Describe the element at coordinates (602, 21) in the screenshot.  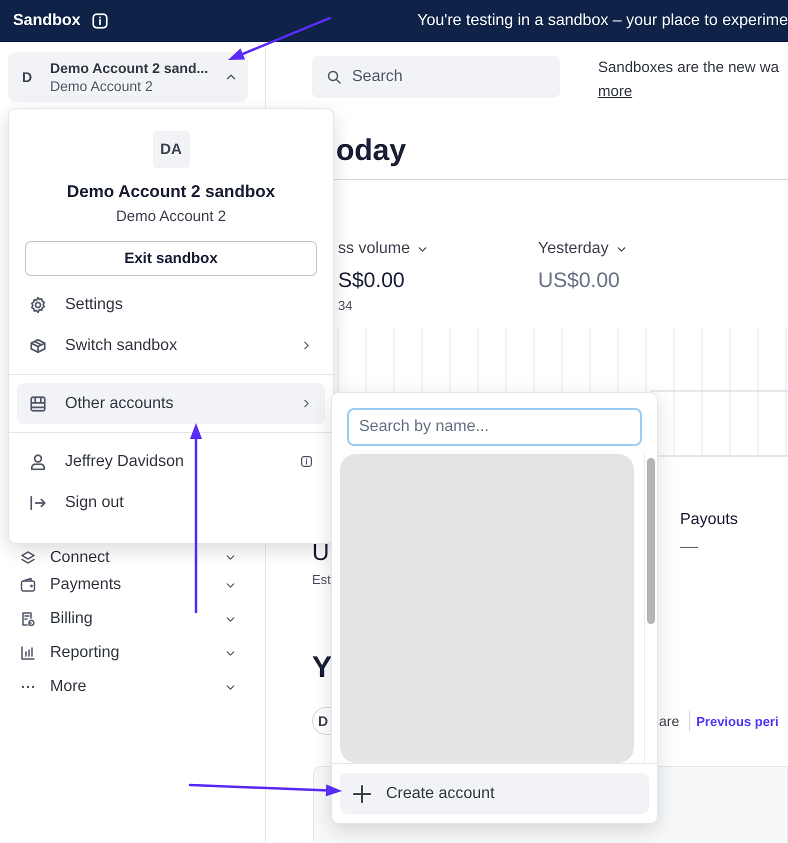
I see `sandbox-message: You're testing in a sandbox – your place to experime` at that location.